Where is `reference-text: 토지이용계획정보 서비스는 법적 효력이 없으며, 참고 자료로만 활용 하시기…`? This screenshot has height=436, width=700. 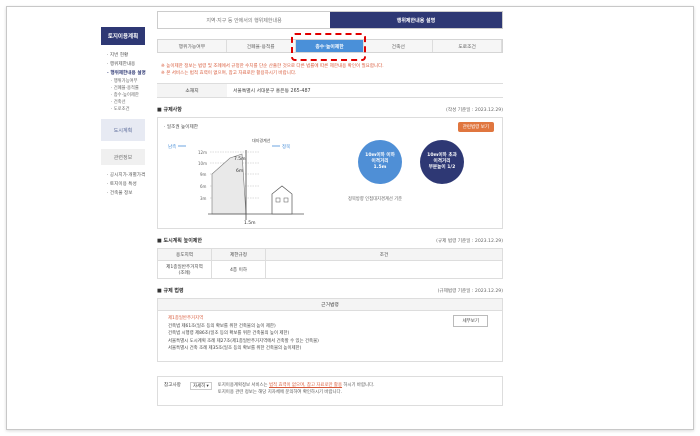 reference-text: 토지이용계획정보 서비스는 법적 효력이 없으며, 참고 자료로만 활용 하시기… is located at coordinates (296, 391).